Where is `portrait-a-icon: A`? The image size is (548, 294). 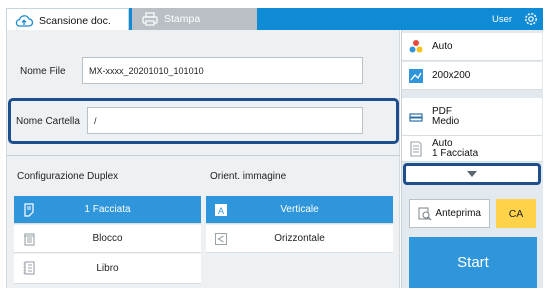
portrait-a-icon: A is located at coordinates (221, 210).